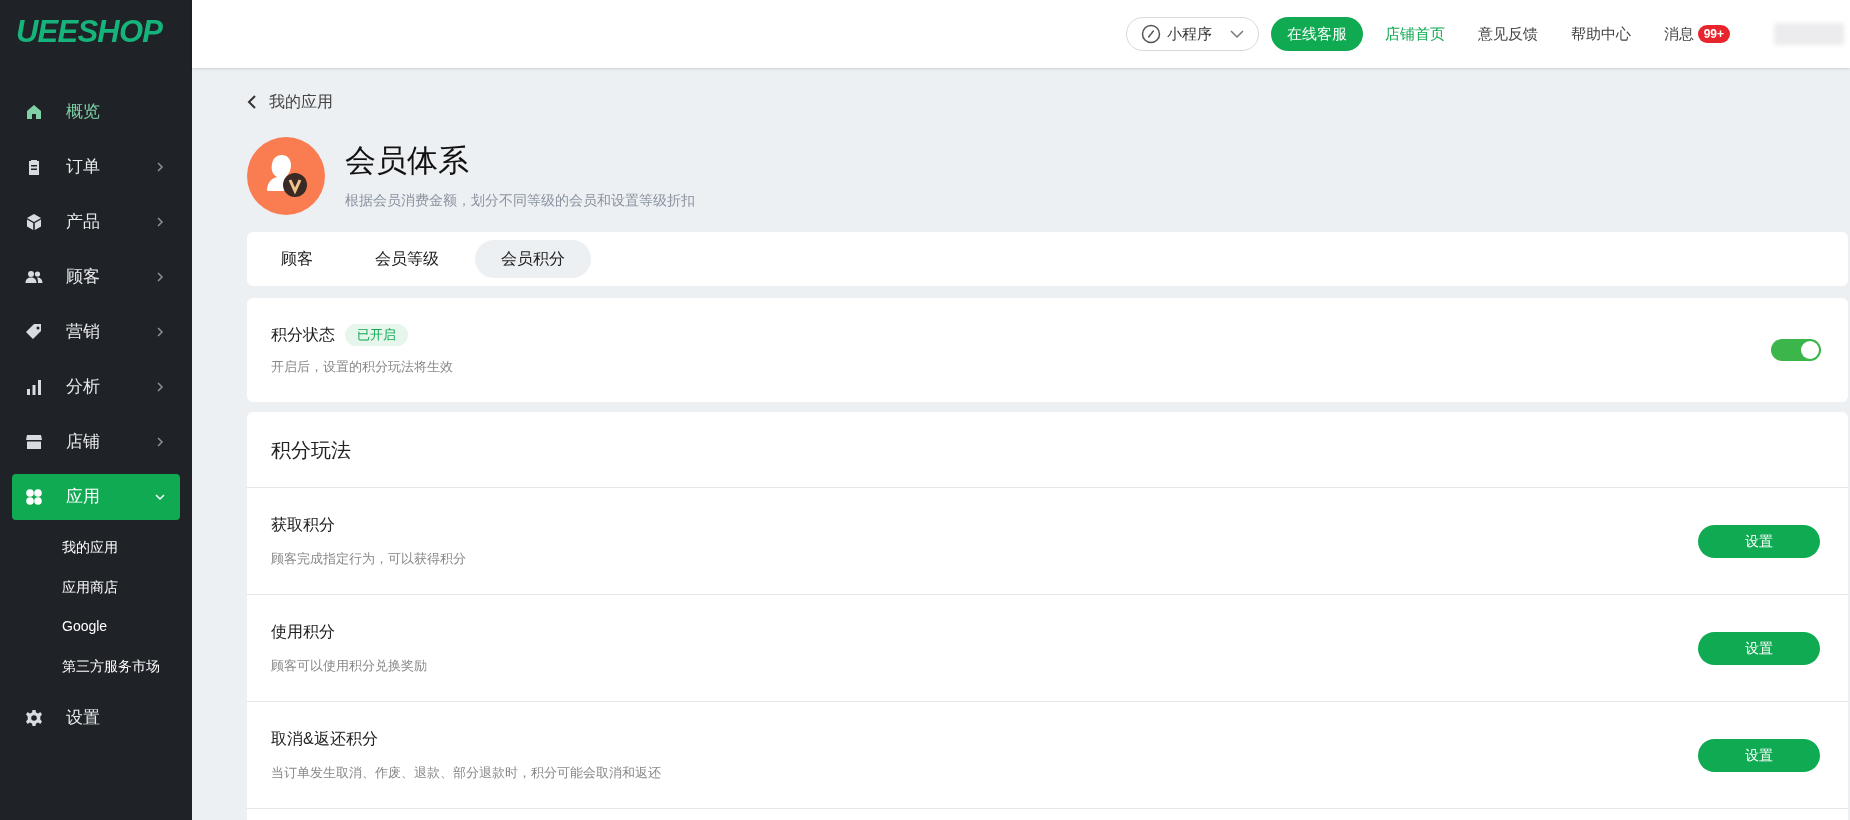  What do you see at coordinates (286, 176) in the screenshot?
I see `member-app-icon` at bounding box center [286, 176].